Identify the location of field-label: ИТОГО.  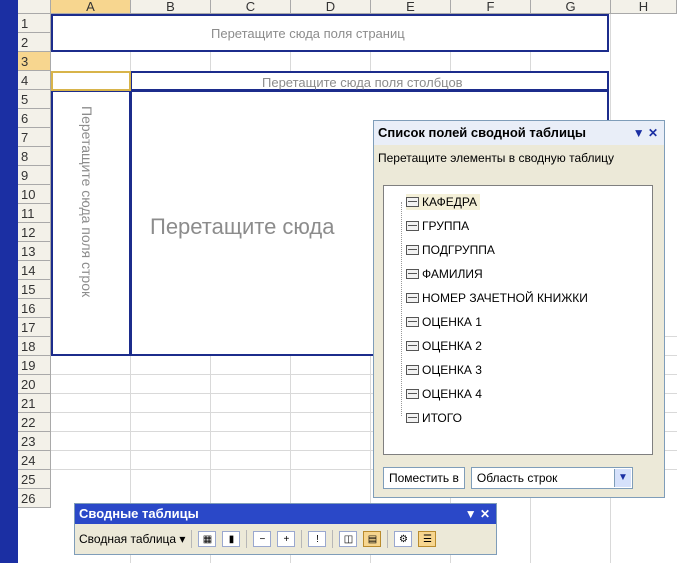
(442, 418).